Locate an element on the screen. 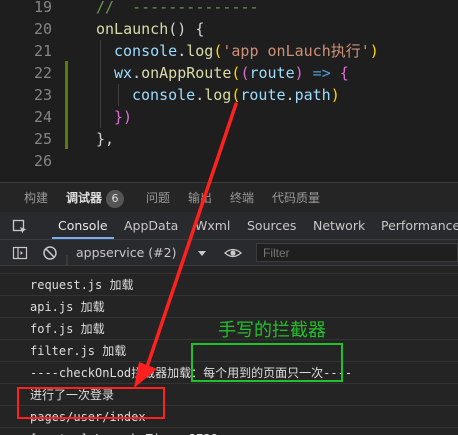 The height and width of the screenshot is (435, 458). tab-sources: Sources is located at coordinates (271, 225).